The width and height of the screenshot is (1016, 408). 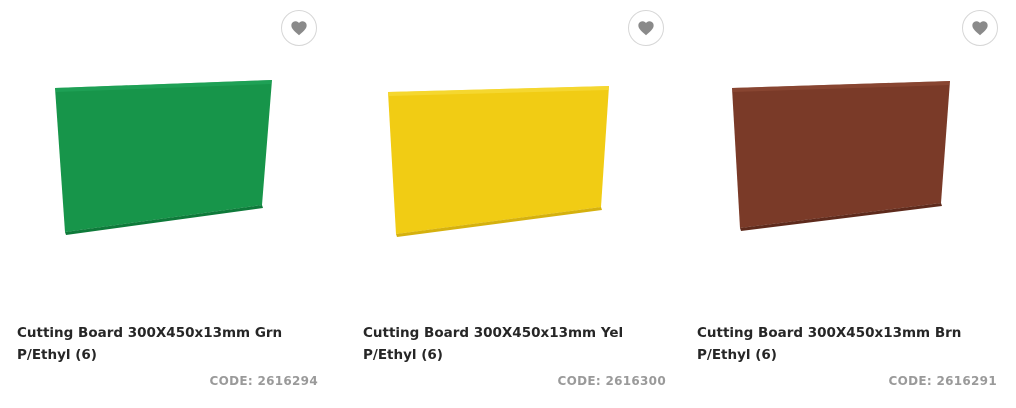 What do you see at coordinates (172, 333) in the screenshot?
I see `product-title-line1: Cutting Board 300X450x13mm Grn` at bounding box center [172, 333].